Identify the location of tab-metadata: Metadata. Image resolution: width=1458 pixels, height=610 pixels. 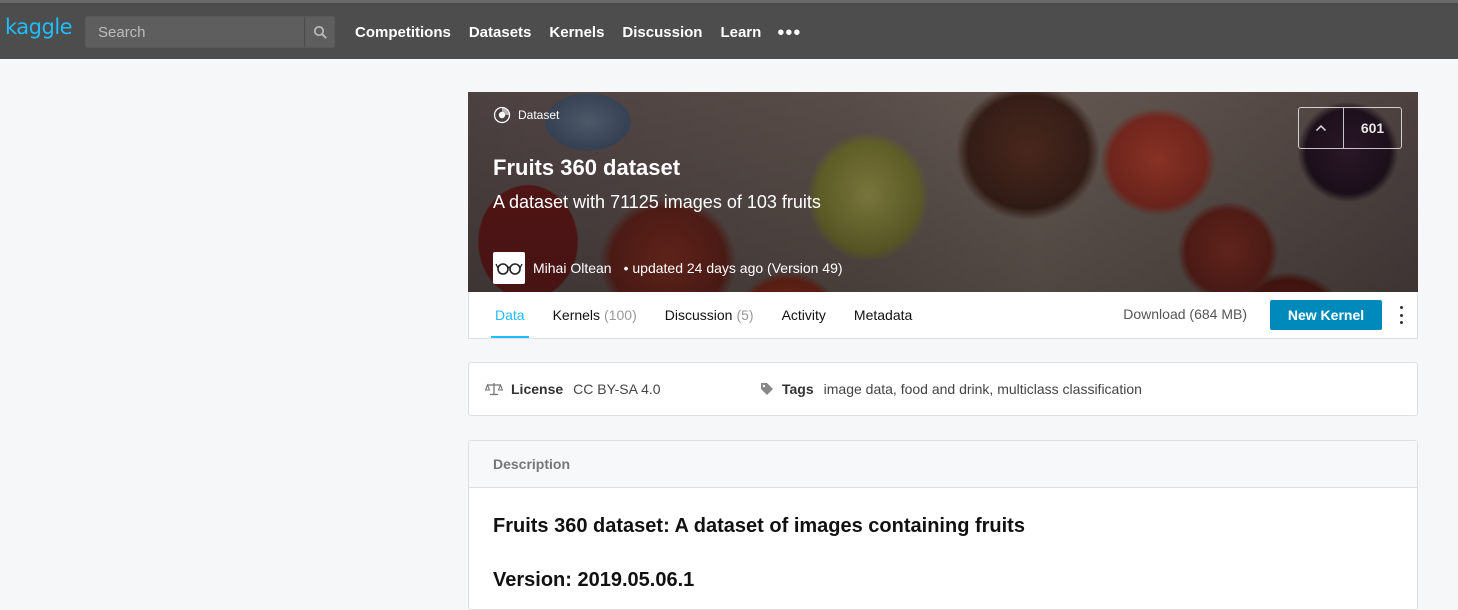
(883, 315).